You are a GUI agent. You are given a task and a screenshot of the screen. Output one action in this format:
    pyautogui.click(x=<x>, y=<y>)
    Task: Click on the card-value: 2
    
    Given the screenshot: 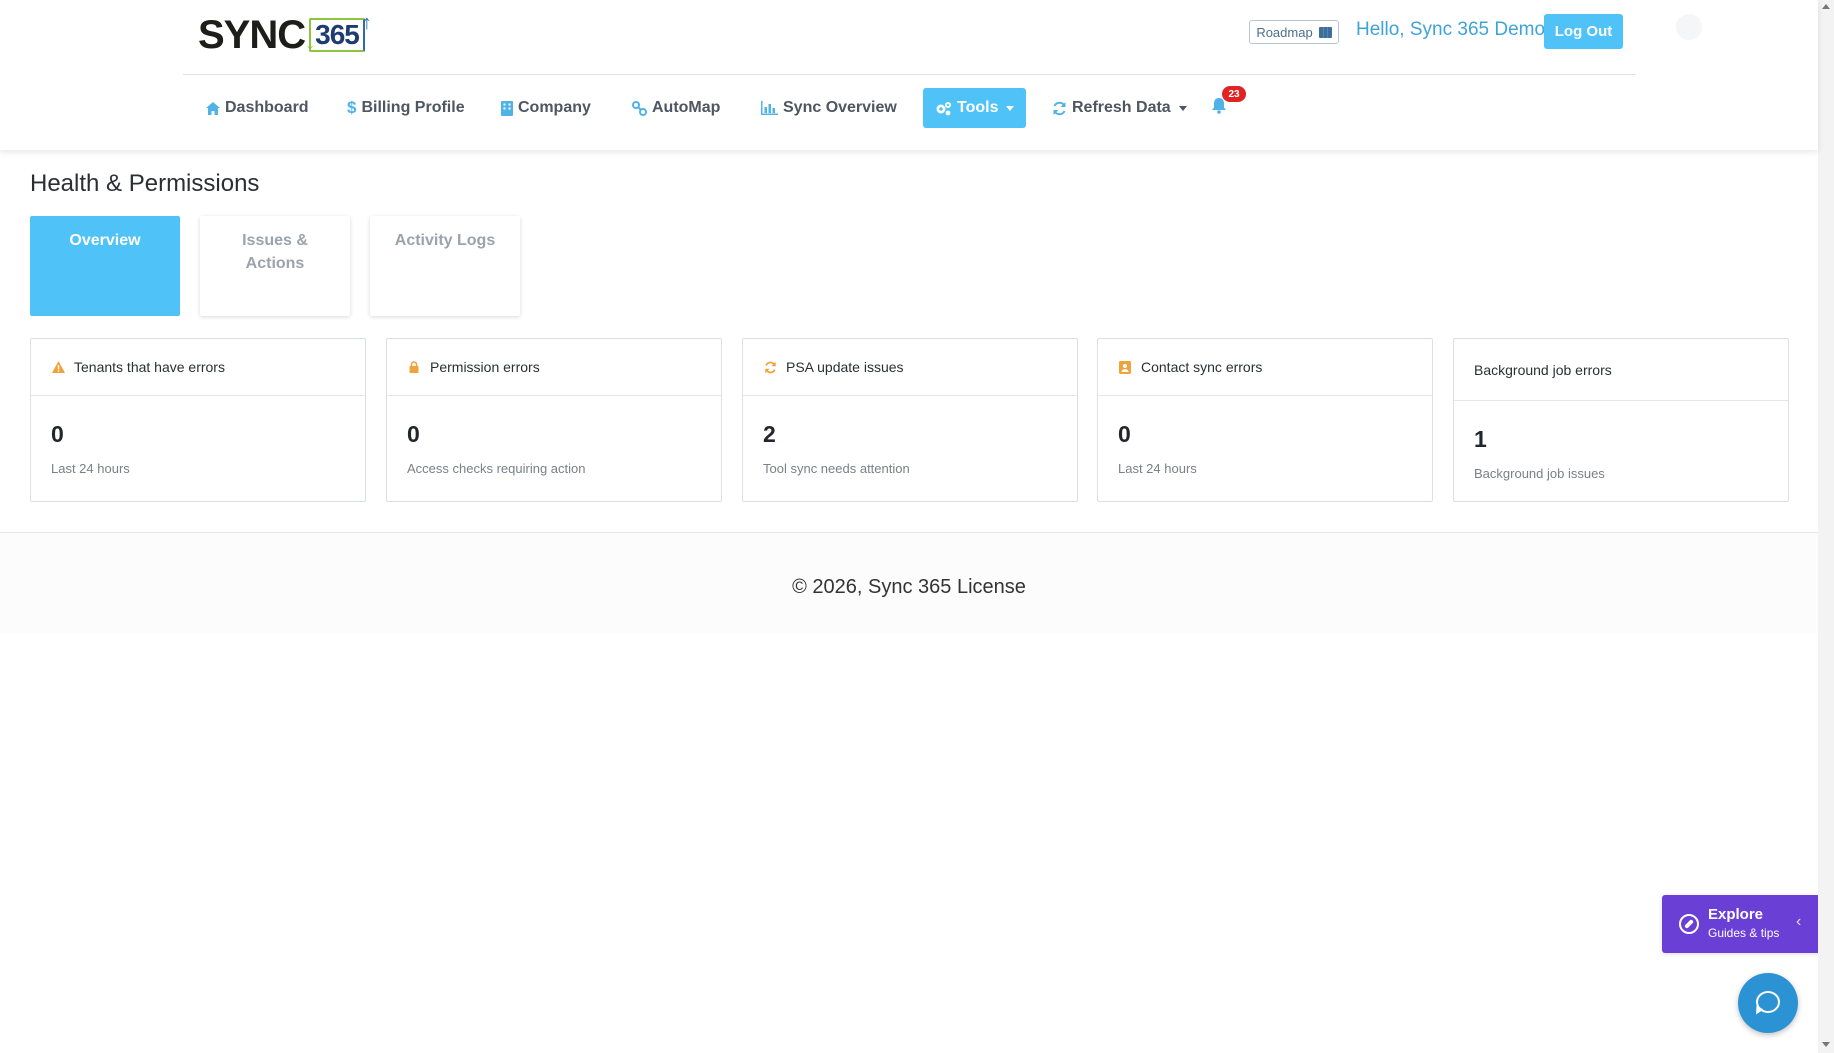 What is the action you would take?
    pyautogui.click(x=769, y=434)
    